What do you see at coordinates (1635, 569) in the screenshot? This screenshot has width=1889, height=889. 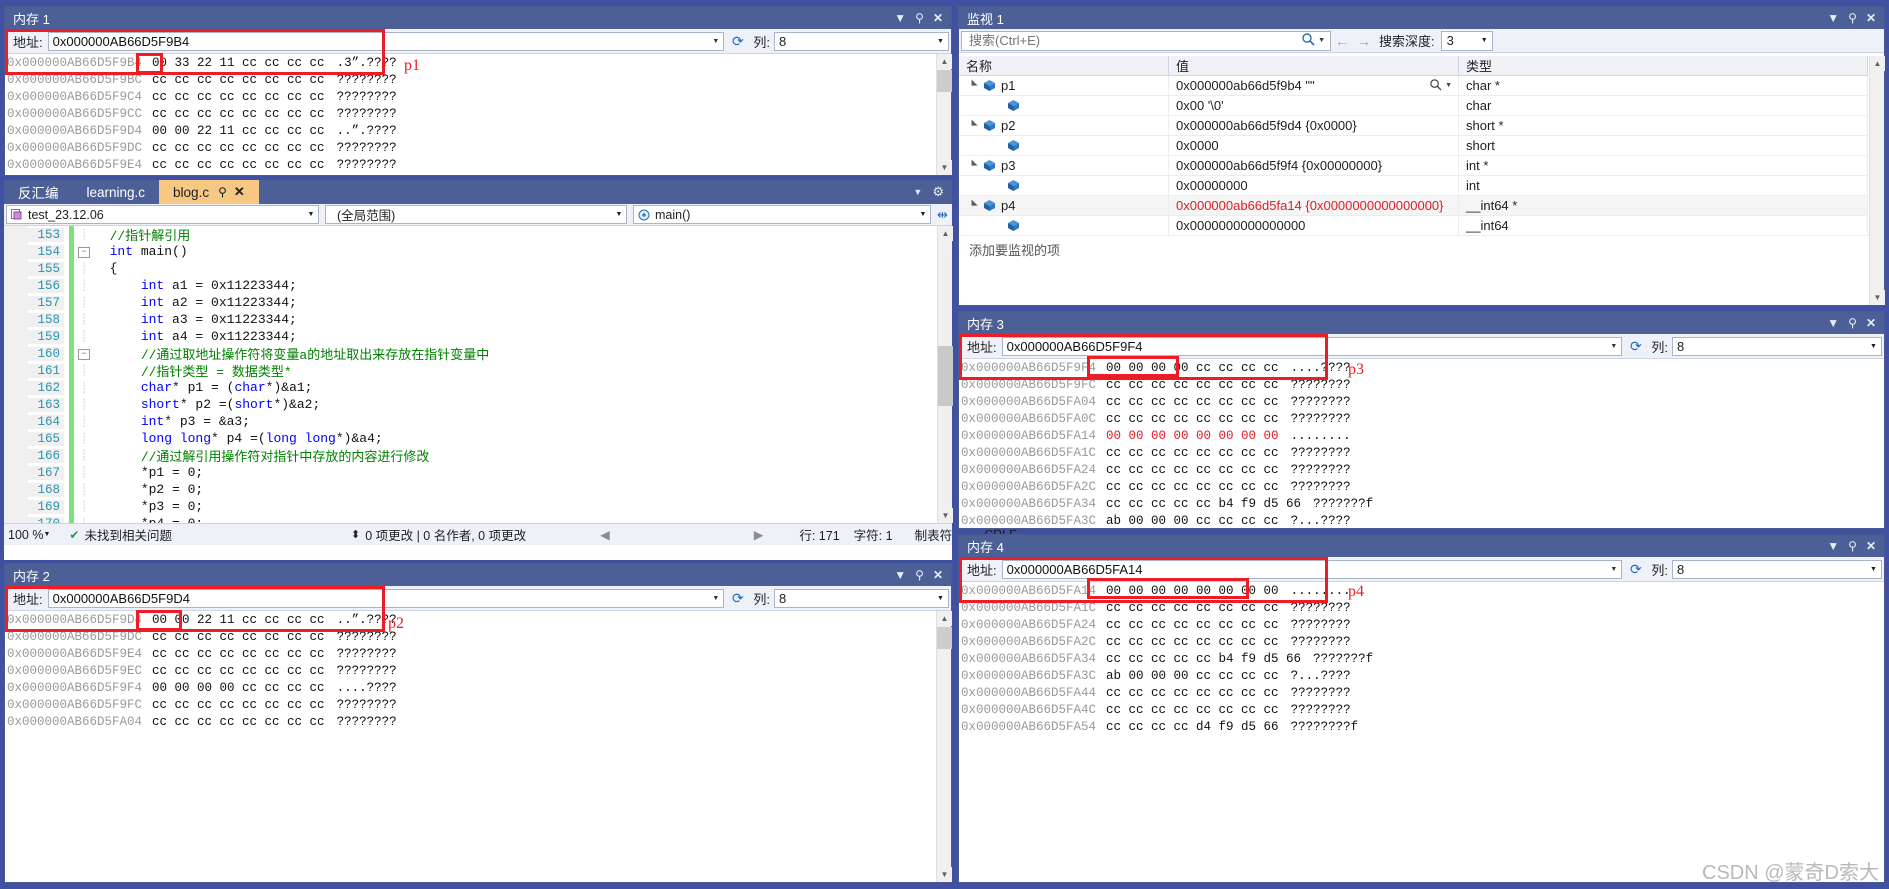 I see `memory-4-refresh-icon: ⟳` at bounding box center [1635, 569].